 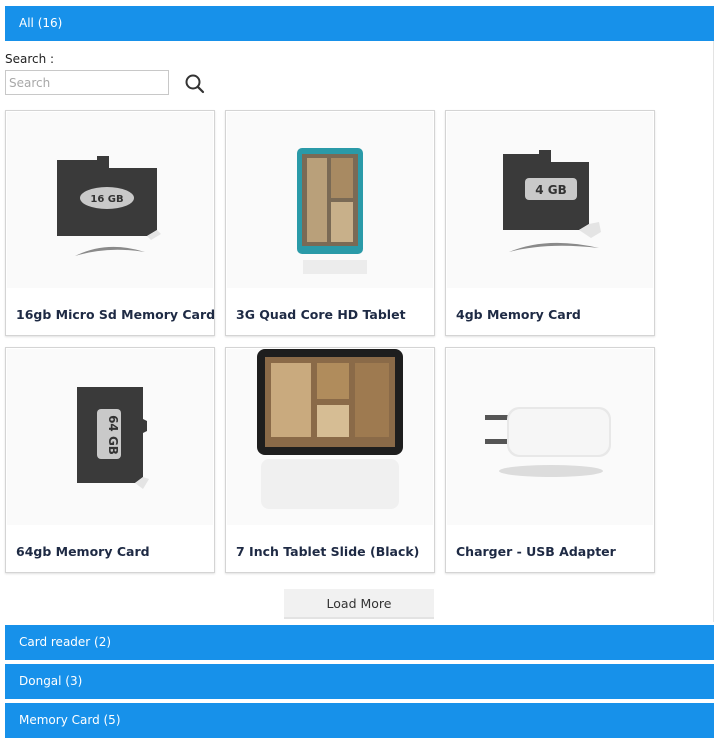 I want to click on product-image-charger, so click(x=550, y=437).